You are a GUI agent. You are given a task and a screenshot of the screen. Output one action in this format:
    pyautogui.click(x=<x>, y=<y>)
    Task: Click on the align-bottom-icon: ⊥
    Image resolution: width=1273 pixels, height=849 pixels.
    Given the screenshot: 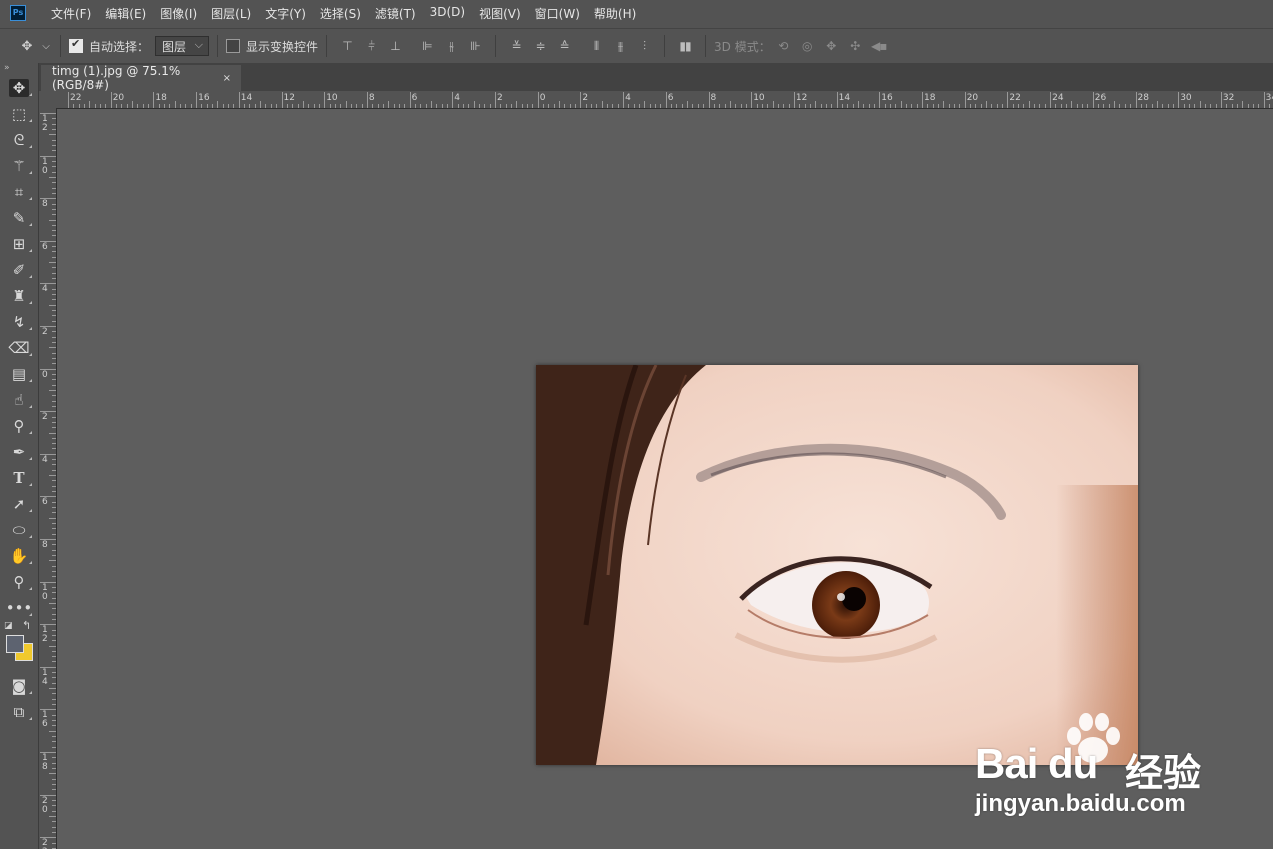 What is the action you would take?
    pyautogui.click(x=395, y=46)
    